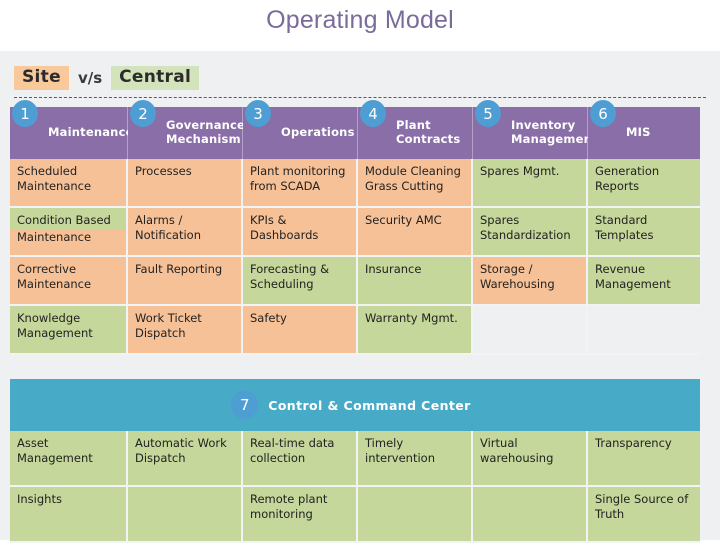 The image size is (720, 543). I want to click on column-number-badge: 1, so click(25, 113).